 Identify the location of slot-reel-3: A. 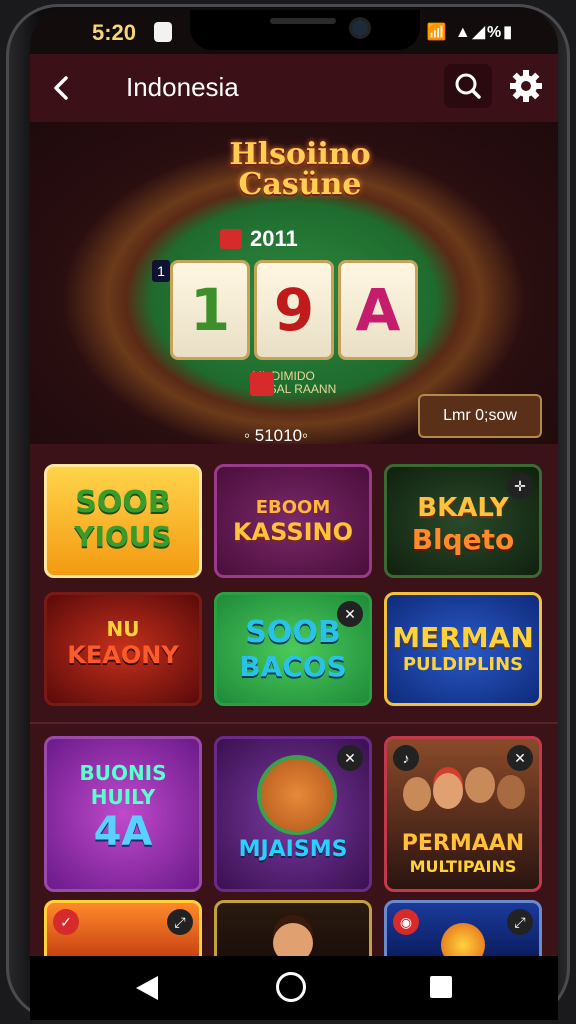
(378, 310).